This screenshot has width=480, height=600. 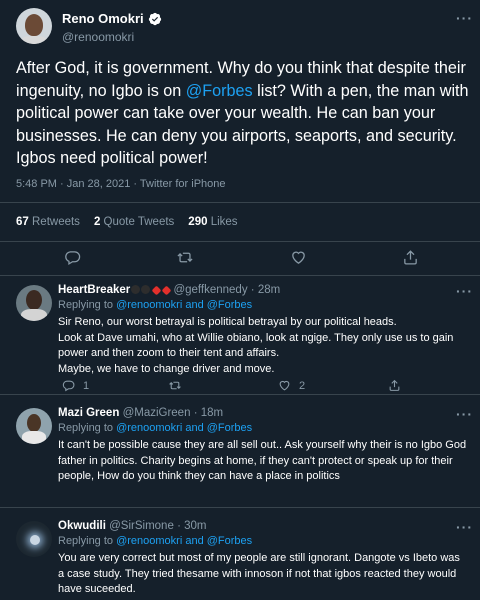 I want to click on reply-time: · 28m, so click(x=265, y=290).